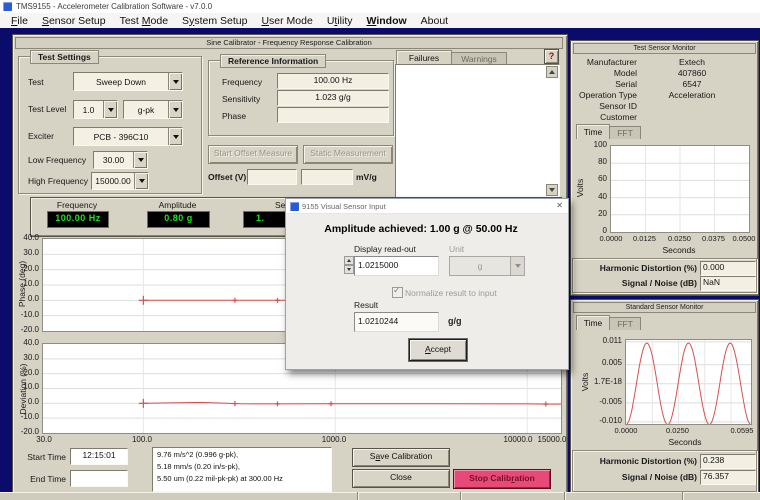 This screenshot has width=760, height=500. I want to click on tm-xtick: 0.0125, so click(644, 238).